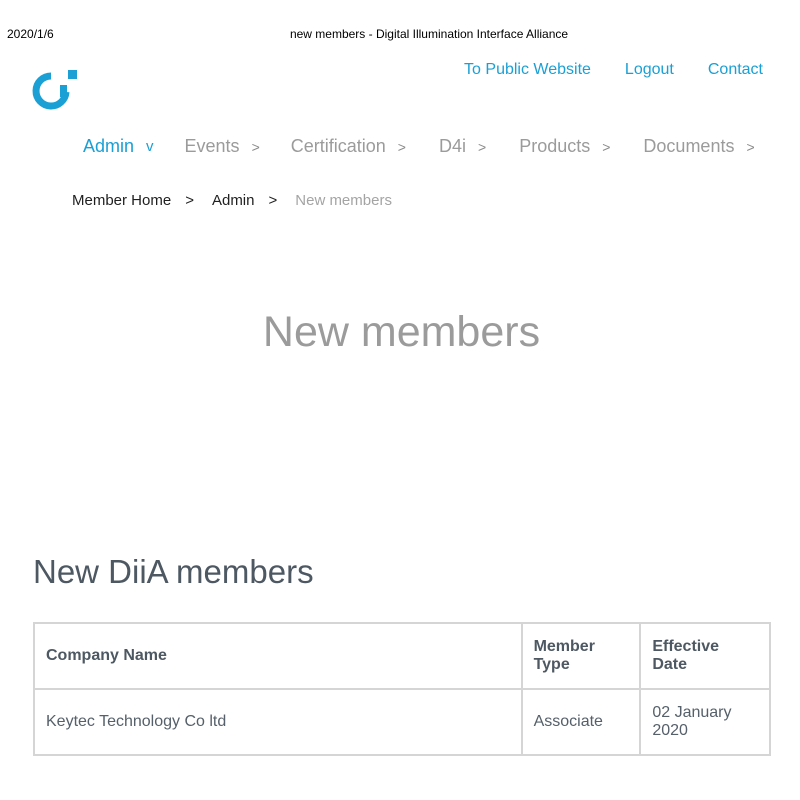 The width and height of the screenshot is (800, 800). Describe the element at coordinates (555, 146) in the screenshot. I see `nav-item-label: Products` at that location.